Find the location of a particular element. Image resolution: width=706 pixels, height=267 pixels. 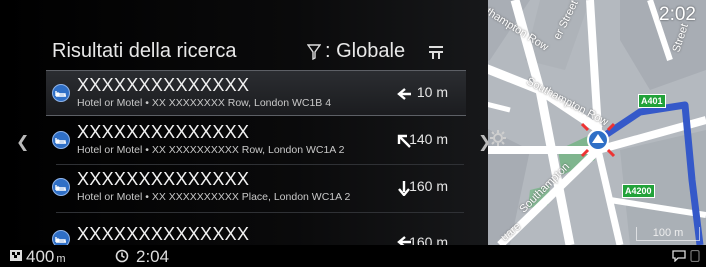

result-distance: 140 m is located at coordinates (428, 139).